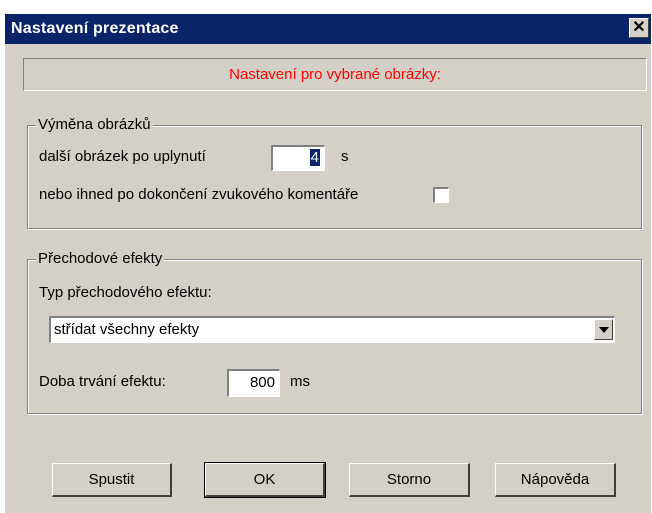 The image size is (652, 513). I want to click on cancel-button: Storno, so click(409, 480).